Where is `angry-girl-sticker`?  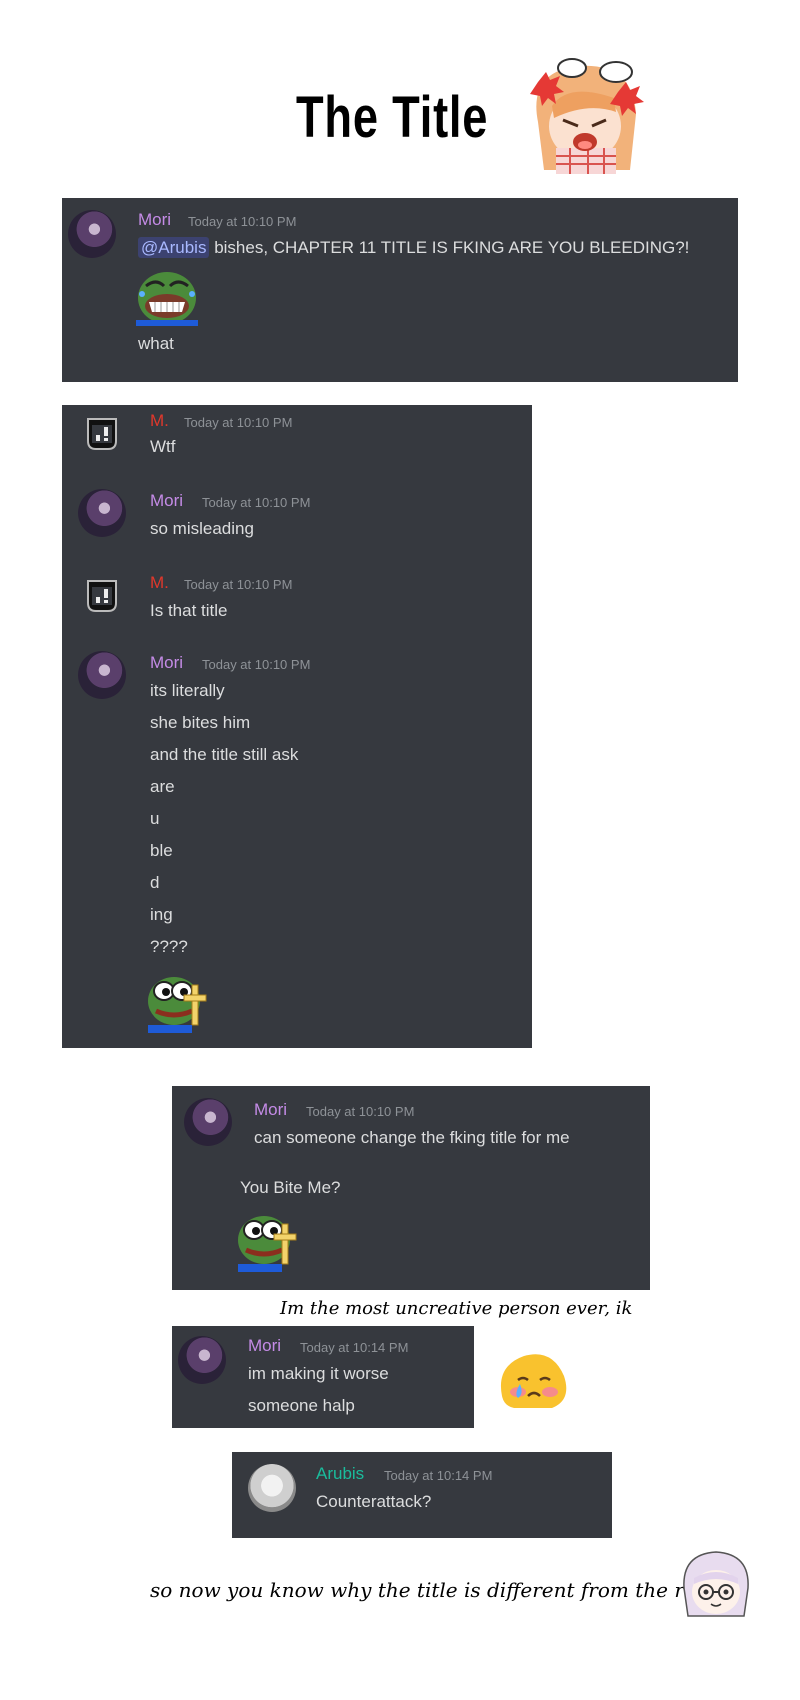
angry-girl-sticker is located at coordinates (585, 115).